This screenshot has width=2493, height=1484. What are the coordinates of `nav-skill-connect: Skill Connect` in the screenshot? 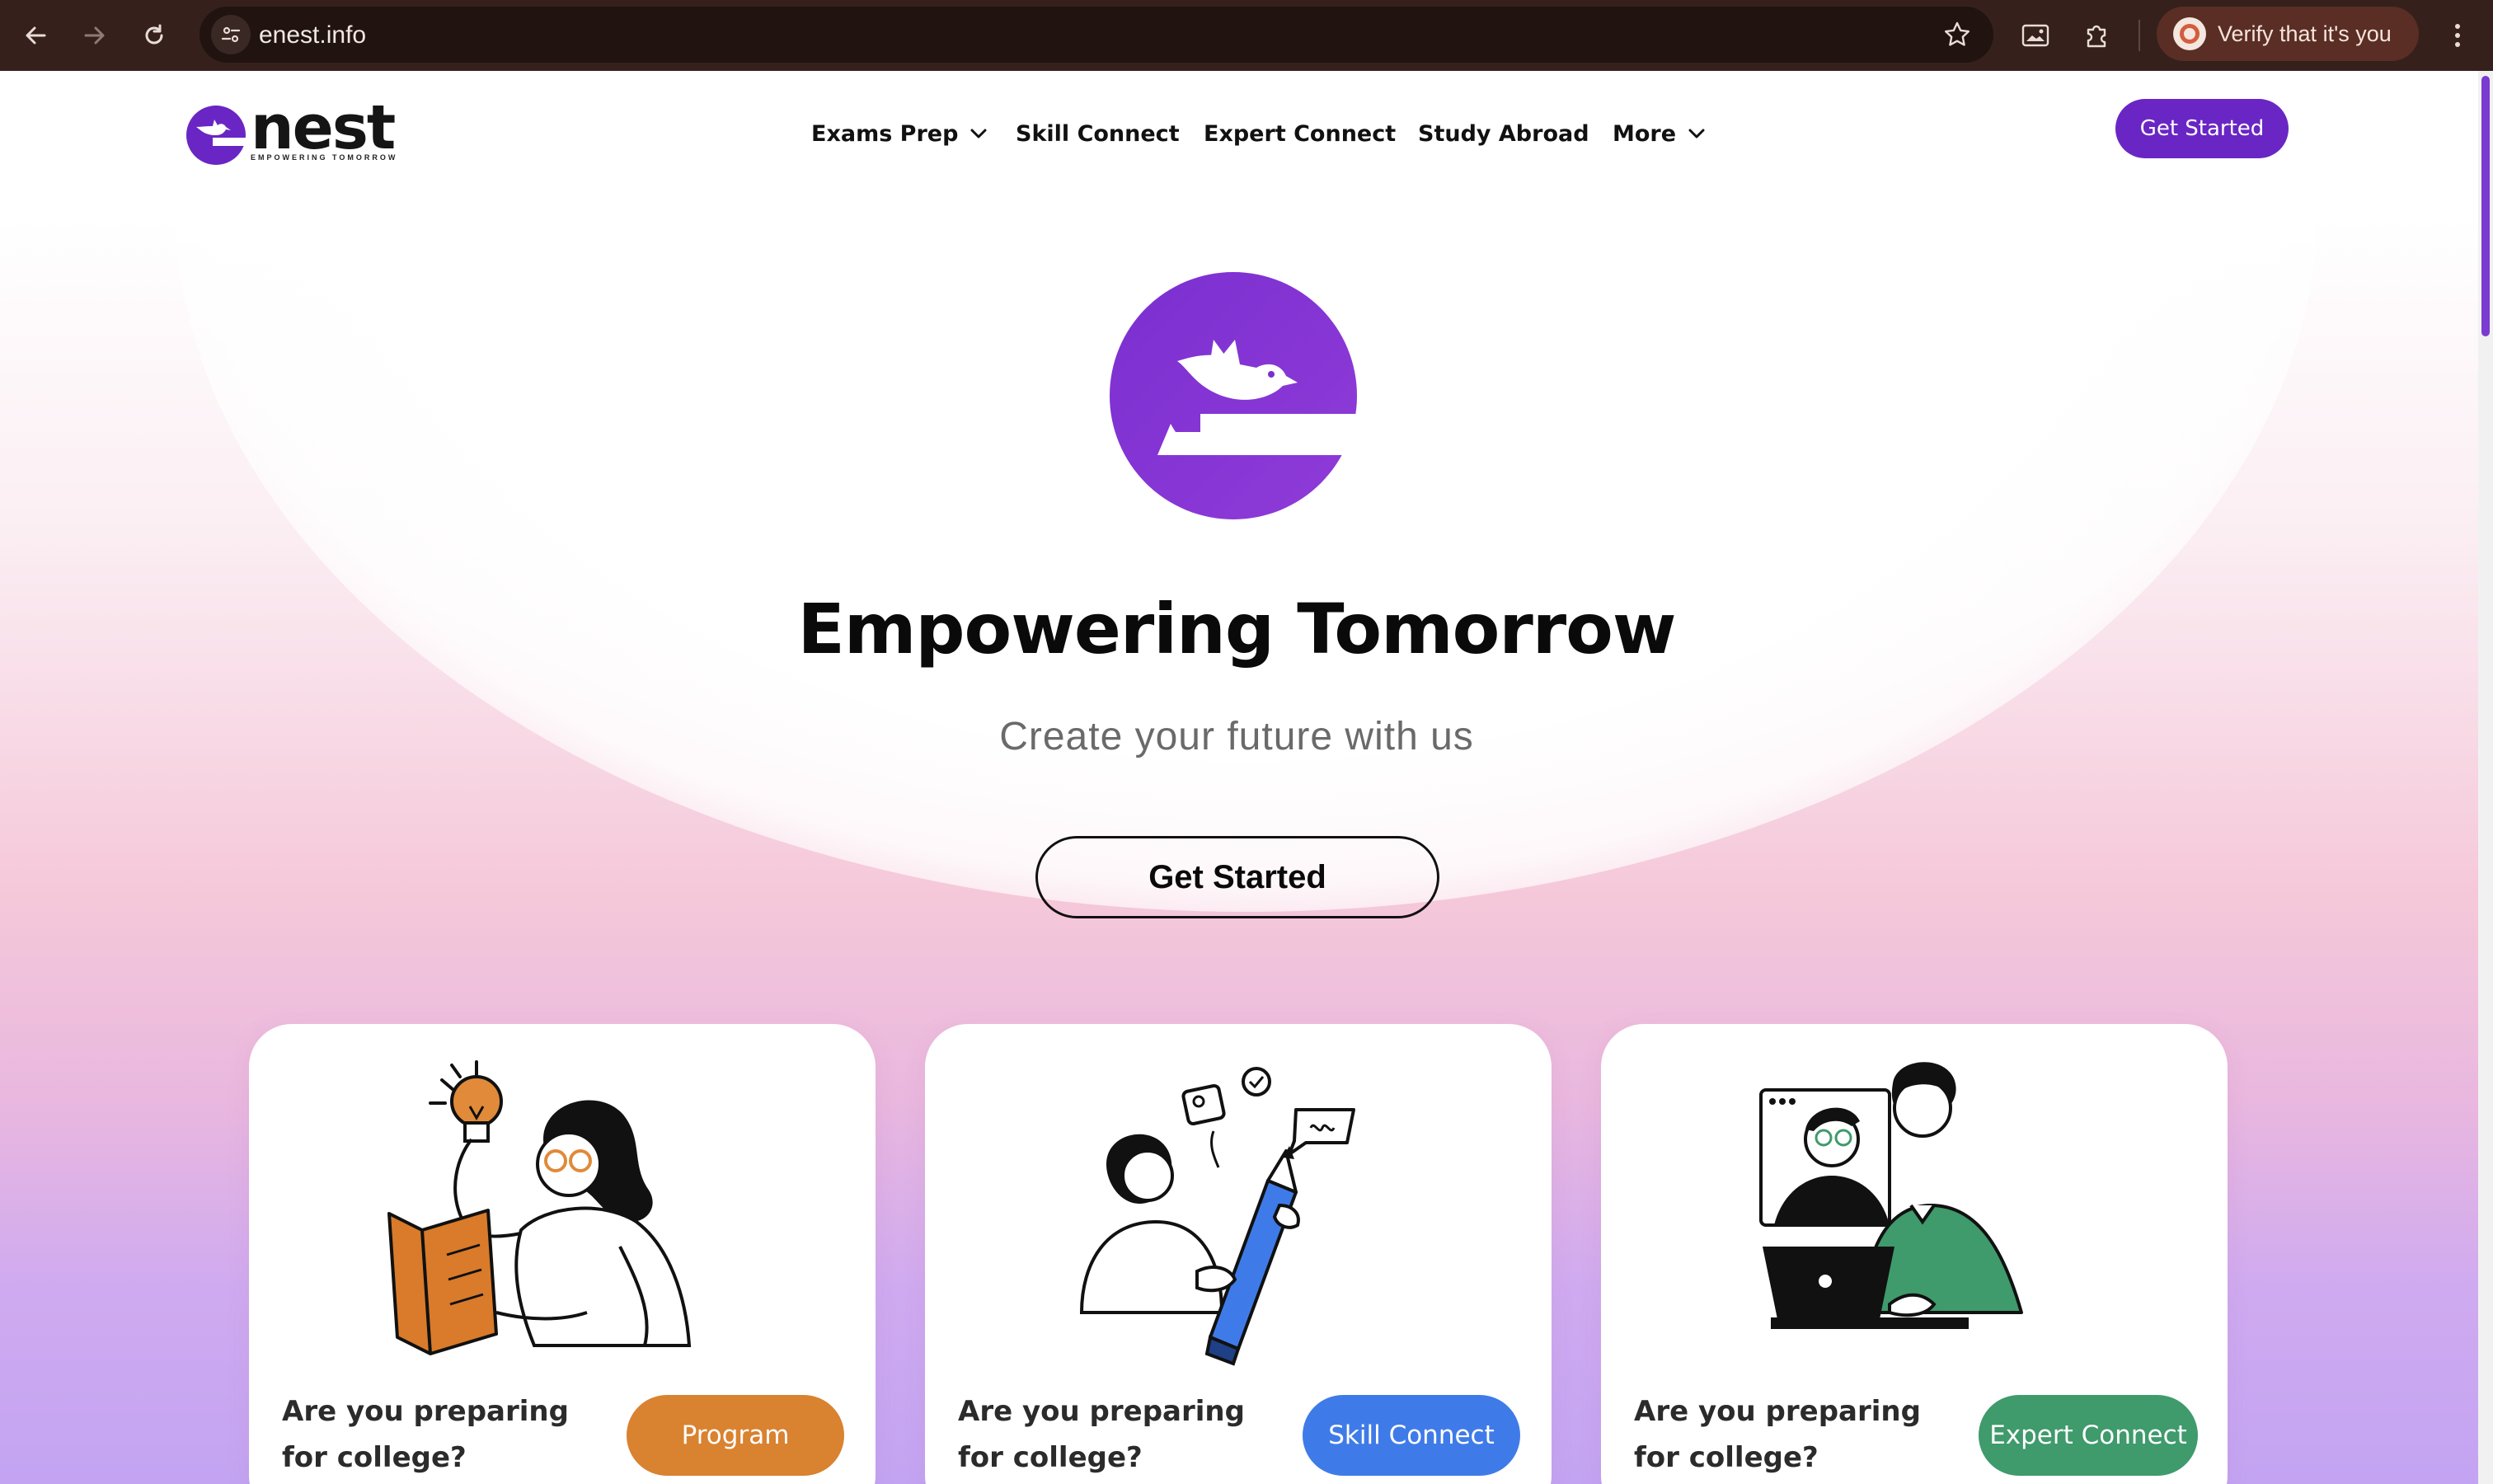 It's located at (1098, 133).